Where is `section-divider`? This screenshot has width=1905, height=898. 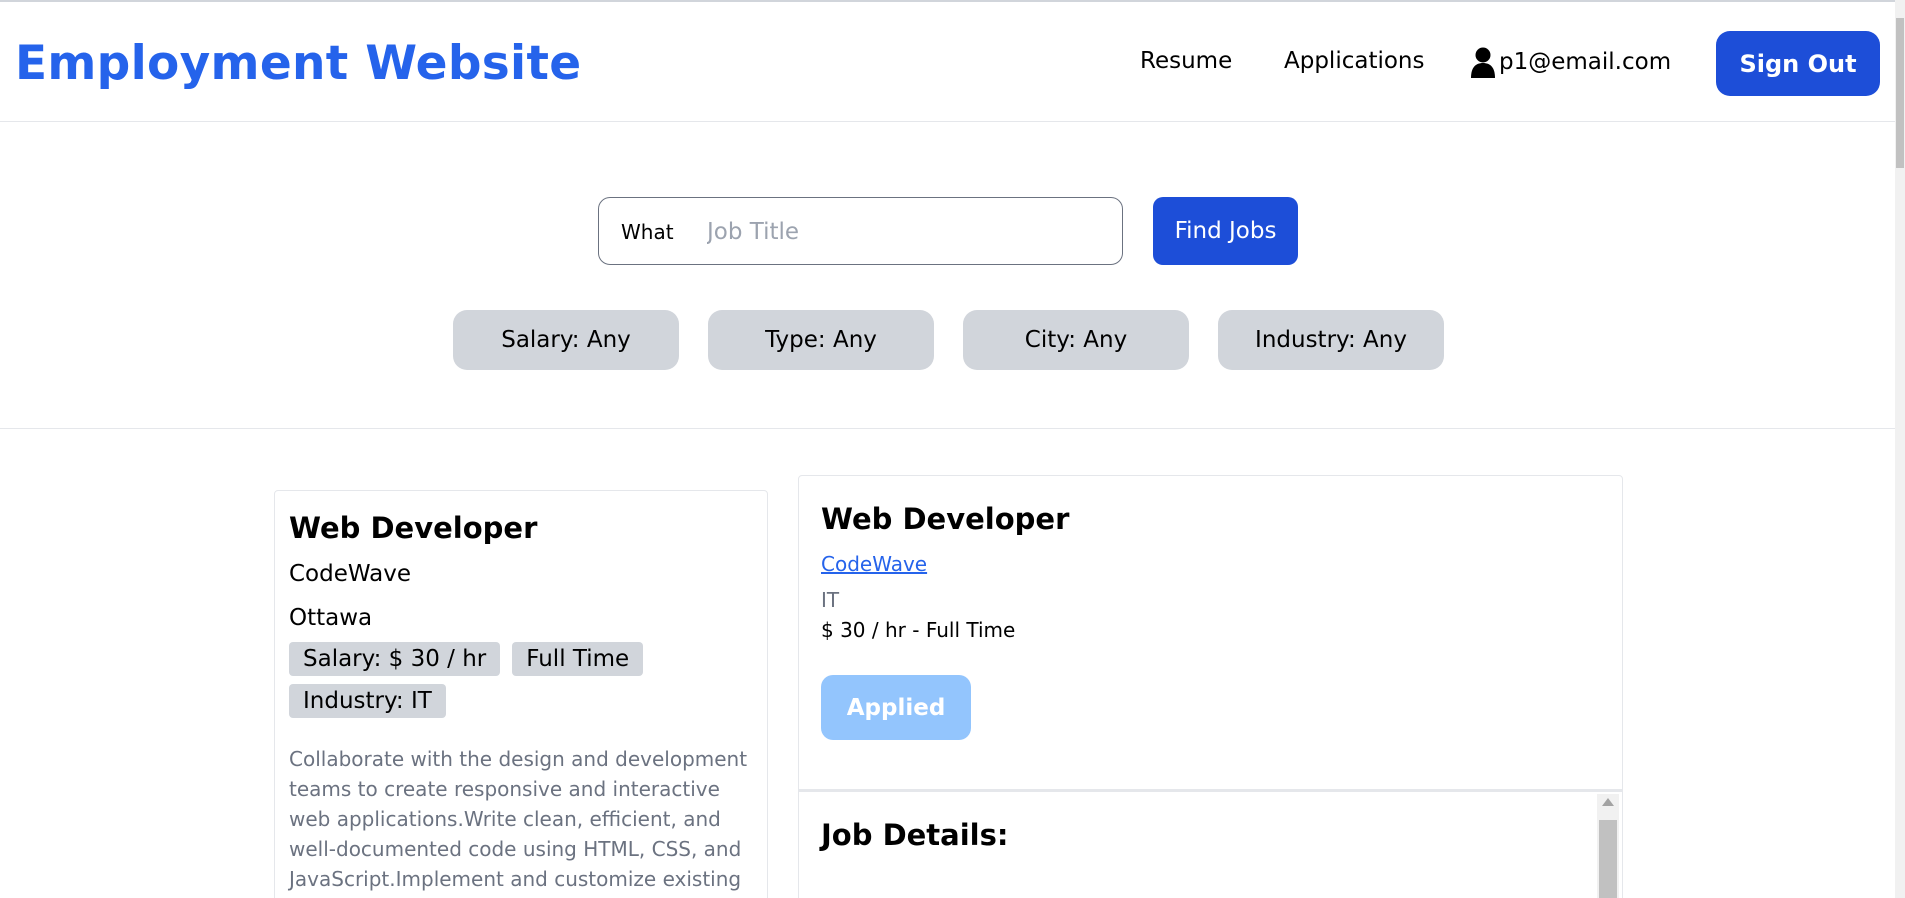
section-divider is located at coordinates (947, 428).